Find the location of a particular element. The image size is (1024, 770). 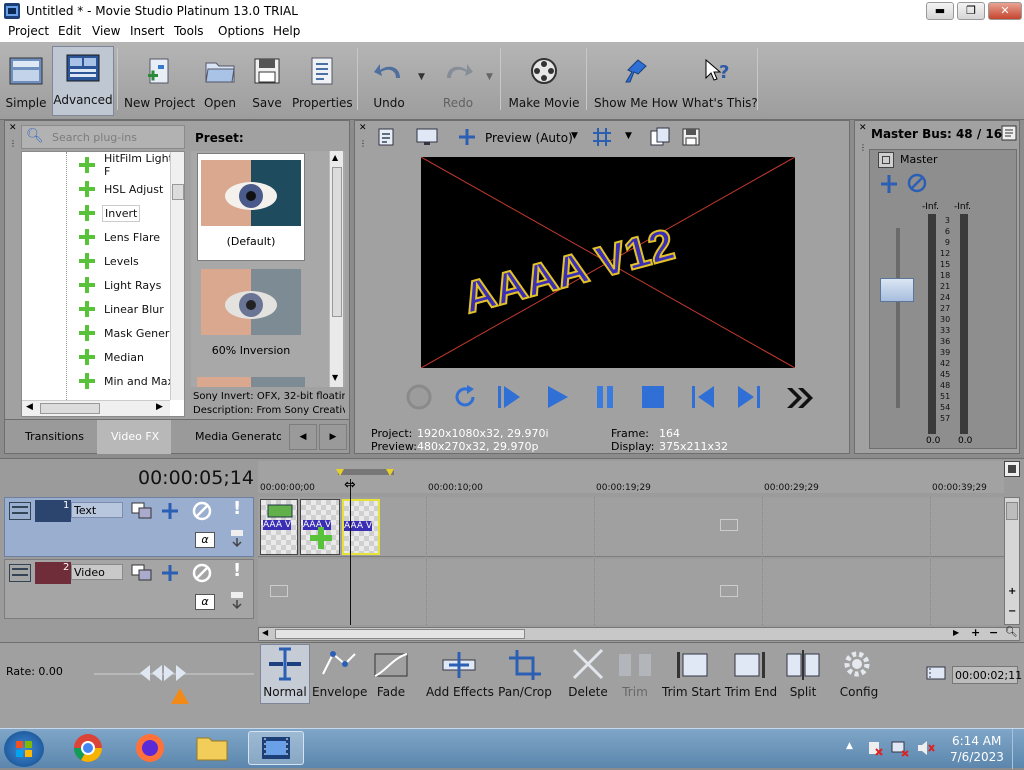

master-mute-icon is located at coordinates (917, 184).